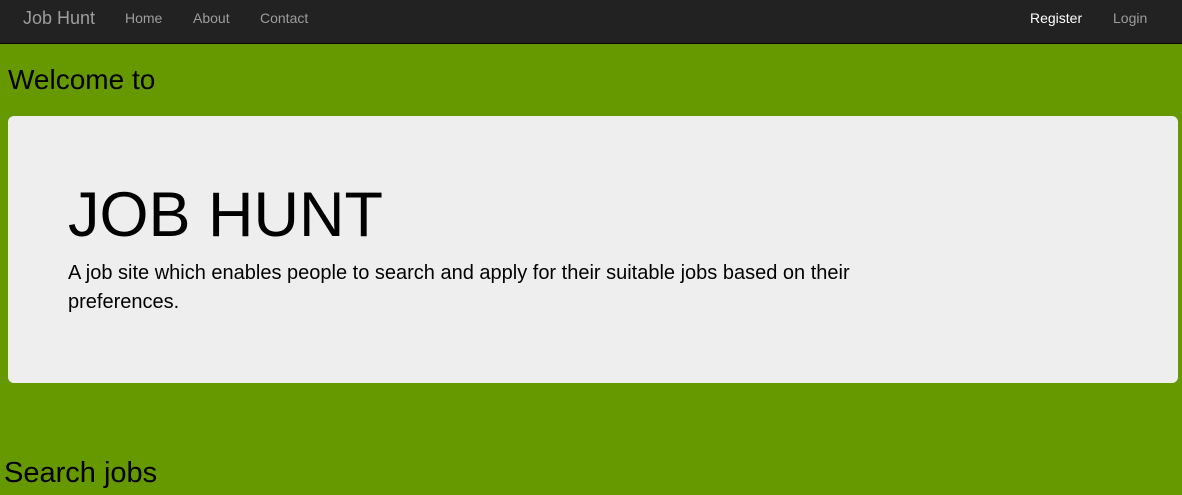  What do you see at coordinates (1130, 18) in the screenshot?
I see `nav-login-link: Login` at bounding box center [1130, 18].